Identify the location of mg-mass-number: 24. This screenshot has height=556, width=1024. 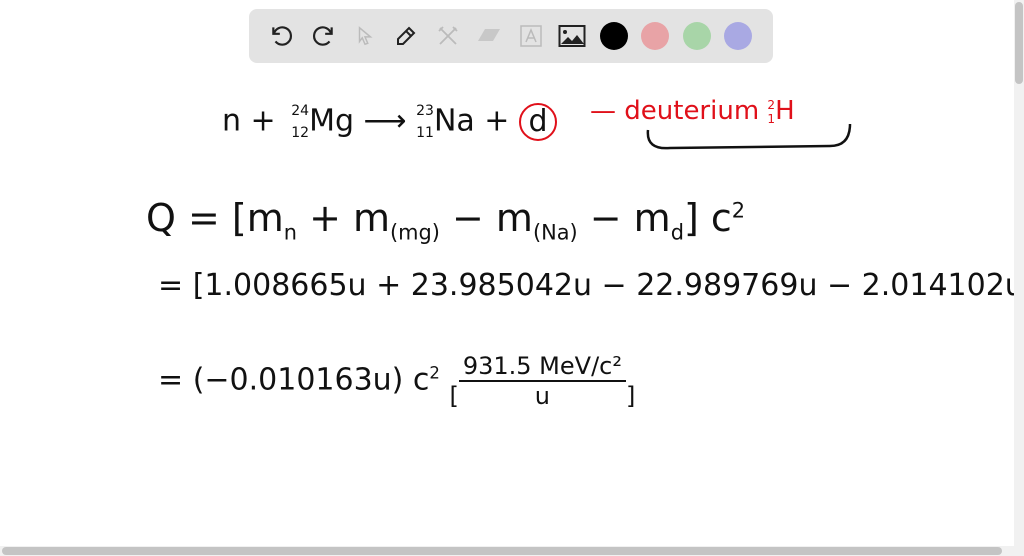
(300, 111).